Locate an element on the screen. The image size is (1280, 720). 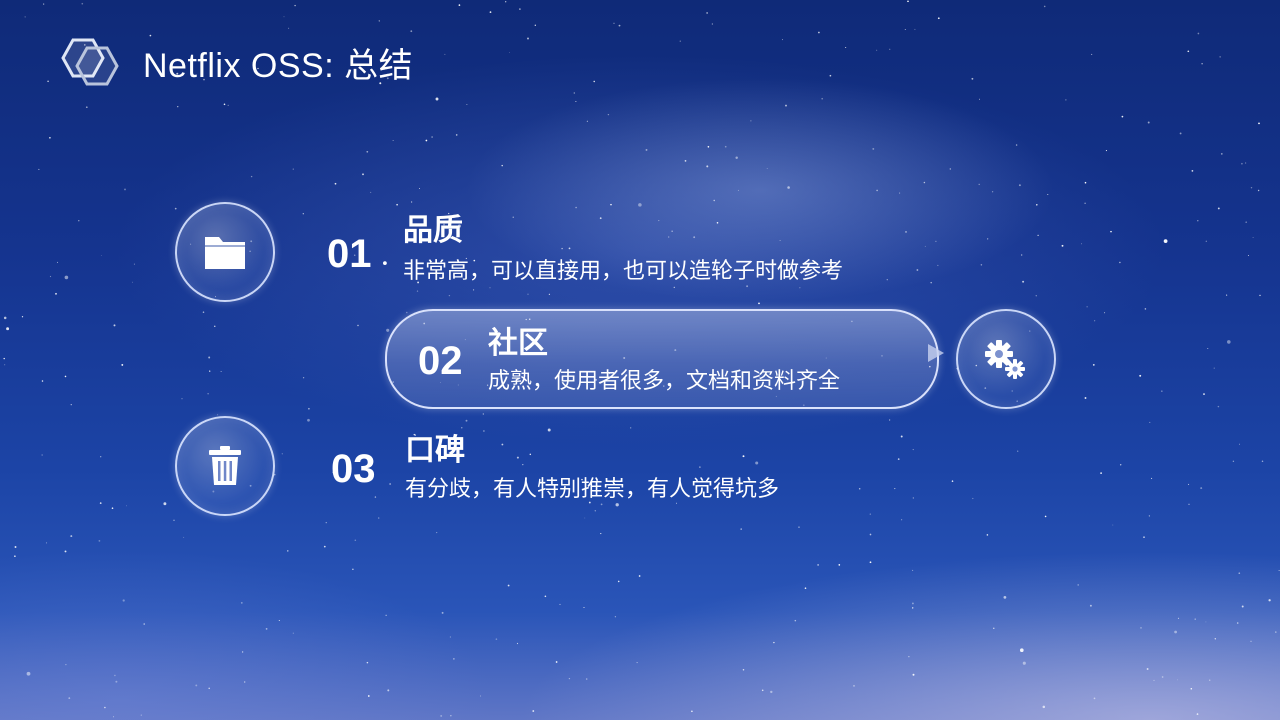
item-2-number: 02 is located at coordinates (440, 361).